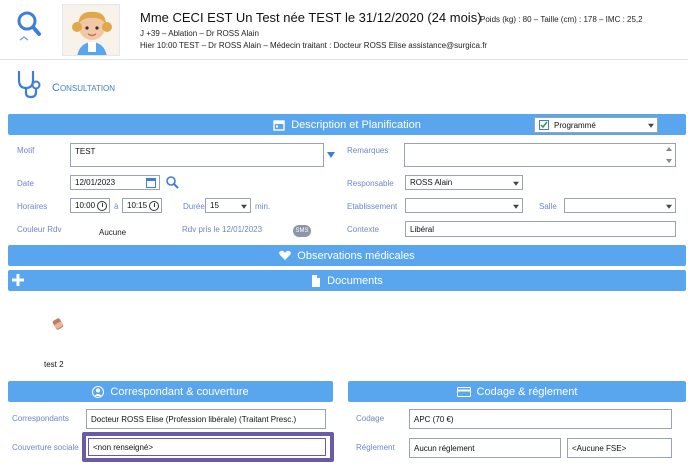  I want to click on credit-card-icon, so click(463, 391).